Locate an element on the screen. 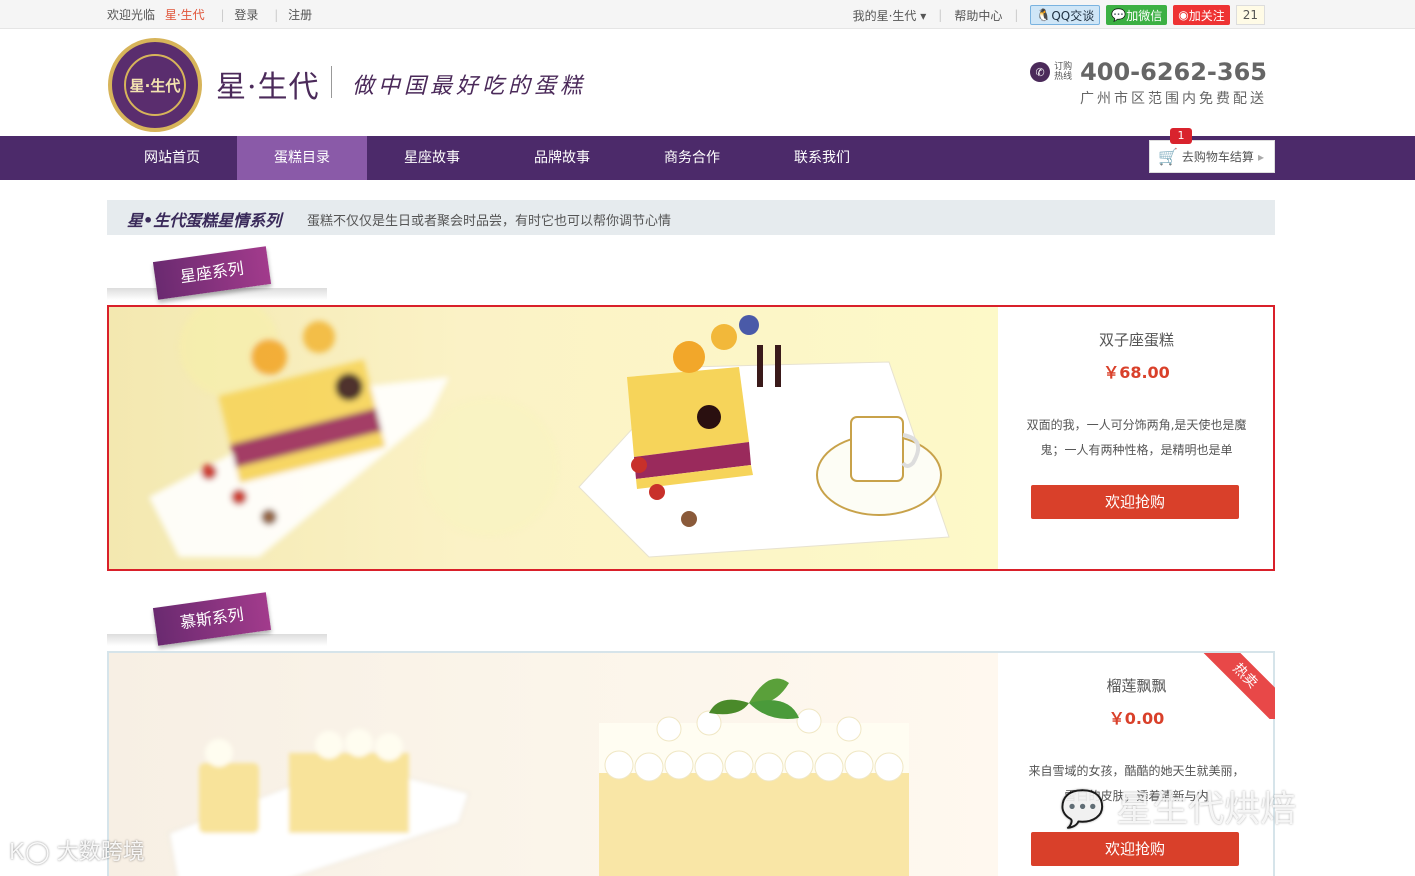  hot-sale-badge: 热卖 is located at coordinates (1239, 686).